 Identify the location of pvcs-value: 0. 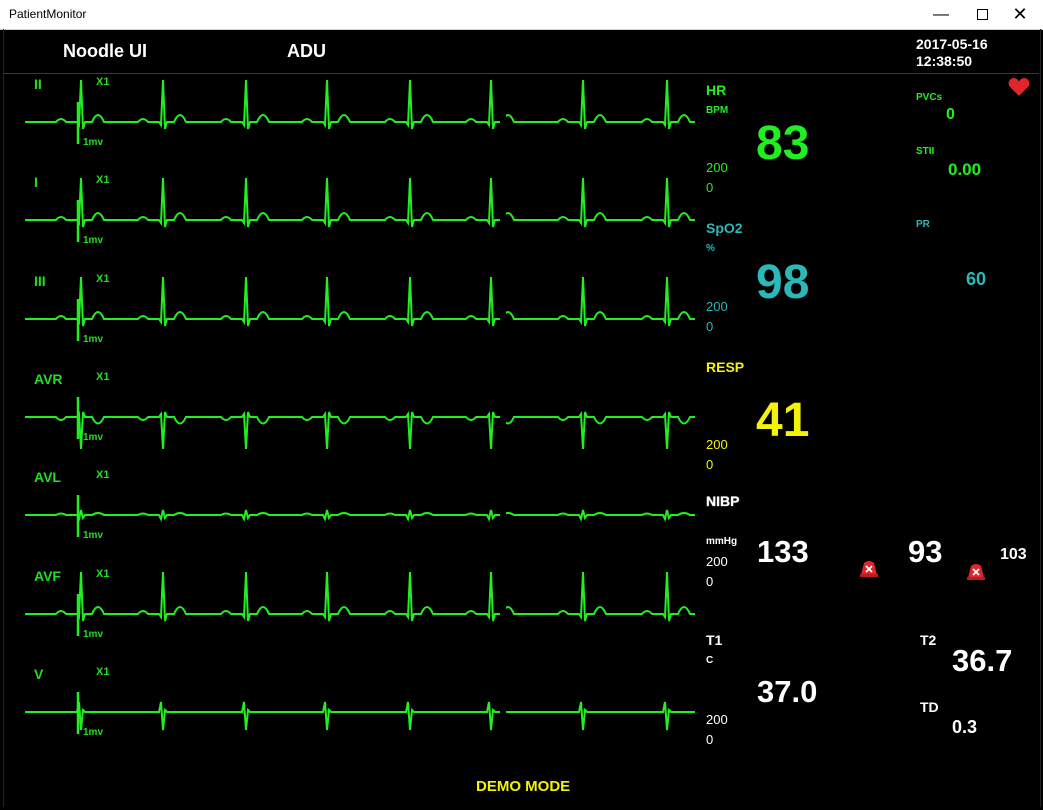
(950, 114).